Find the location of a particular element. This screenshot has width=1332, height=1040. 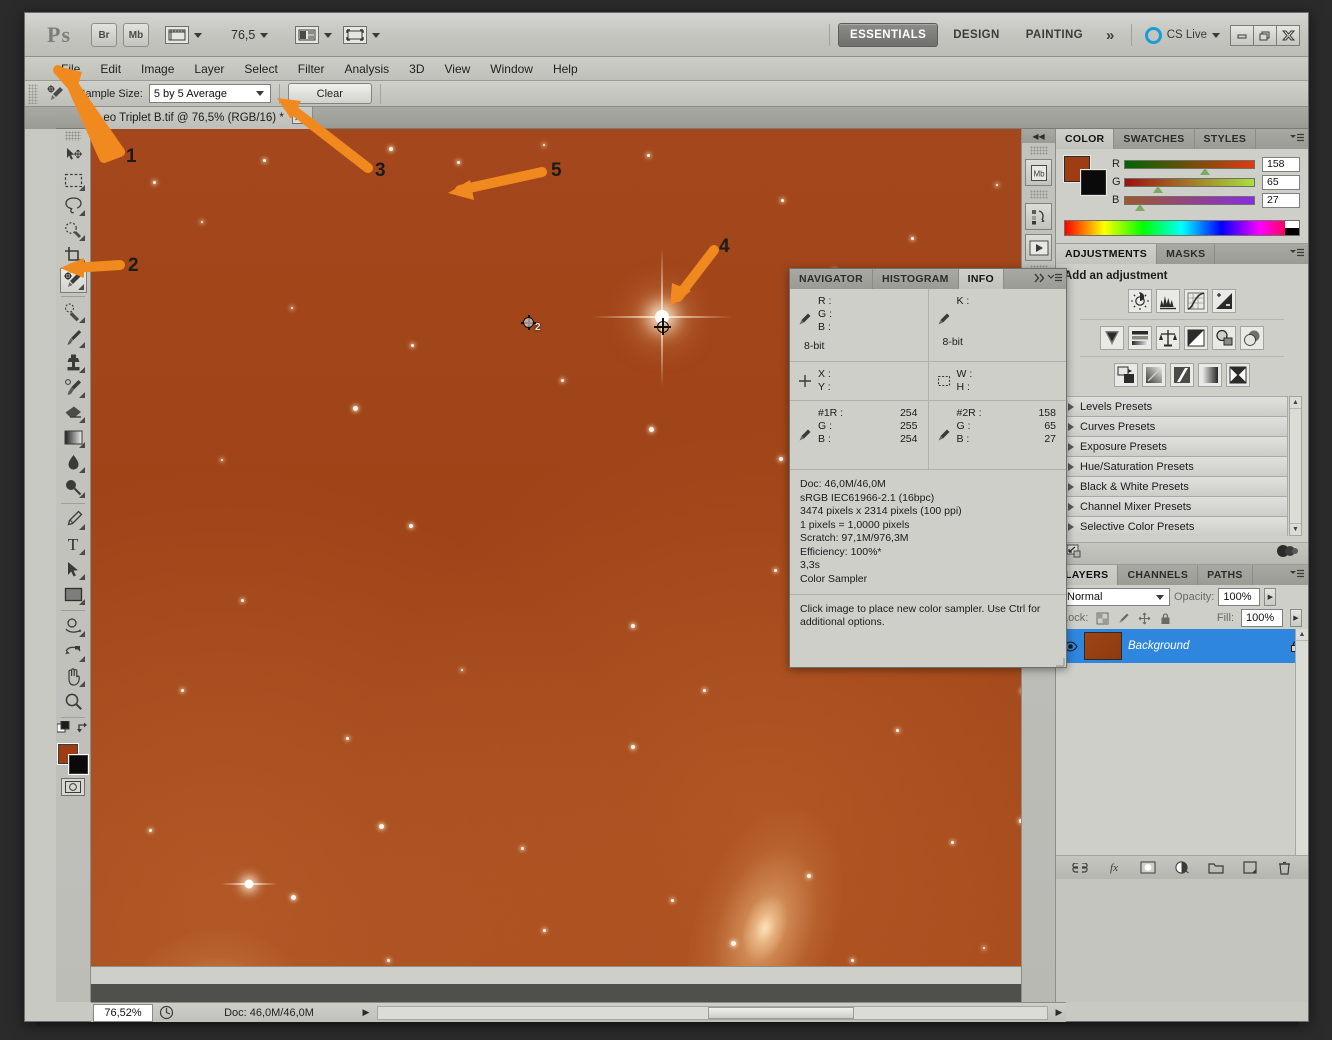

presets-scrollbar: ▲ ▼ is located at coordinates (1295, 466).